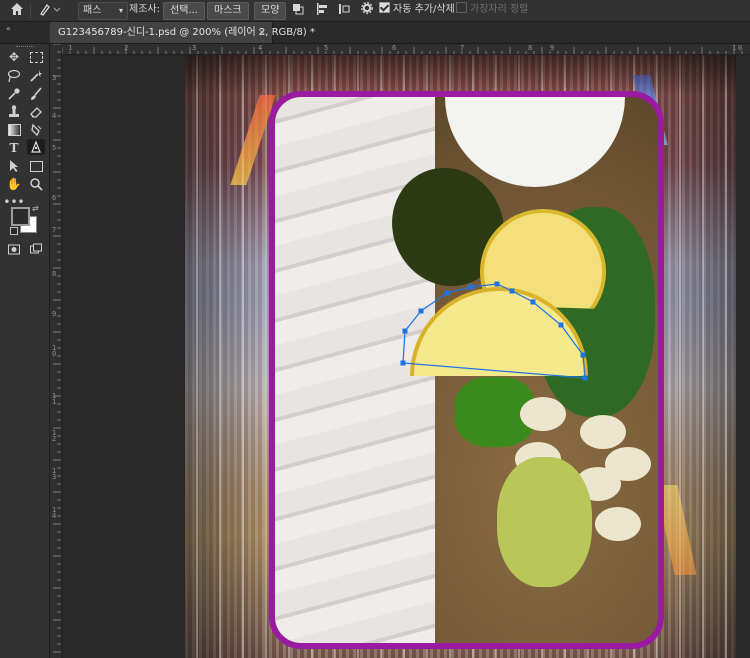  I want to click on mask-button: 마스크, so click(228, 11).